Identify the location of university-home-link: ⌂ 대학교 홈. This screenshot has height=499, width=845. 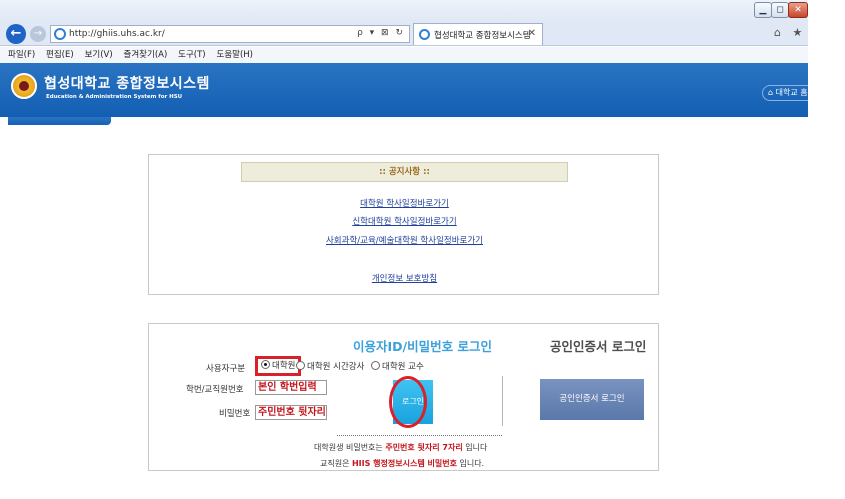
(785, 93).